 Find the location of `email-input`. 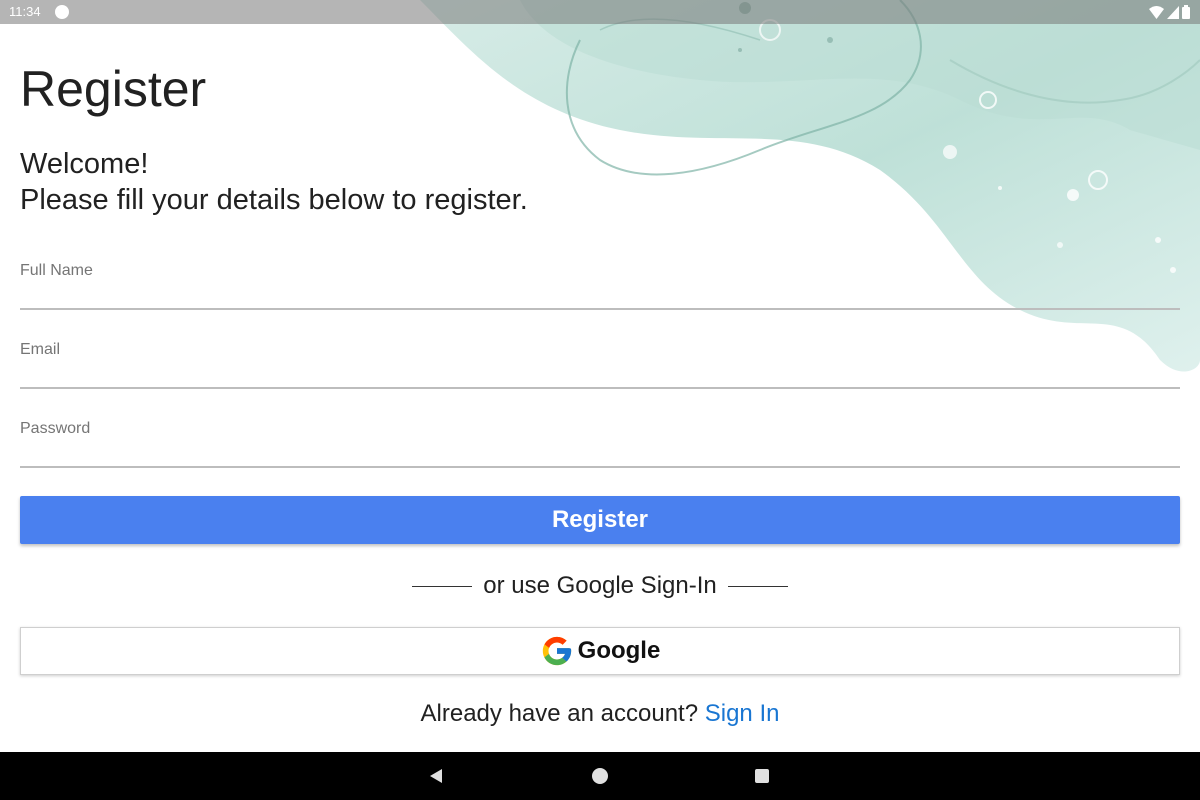

email-input is located at coordinates (600, 372).